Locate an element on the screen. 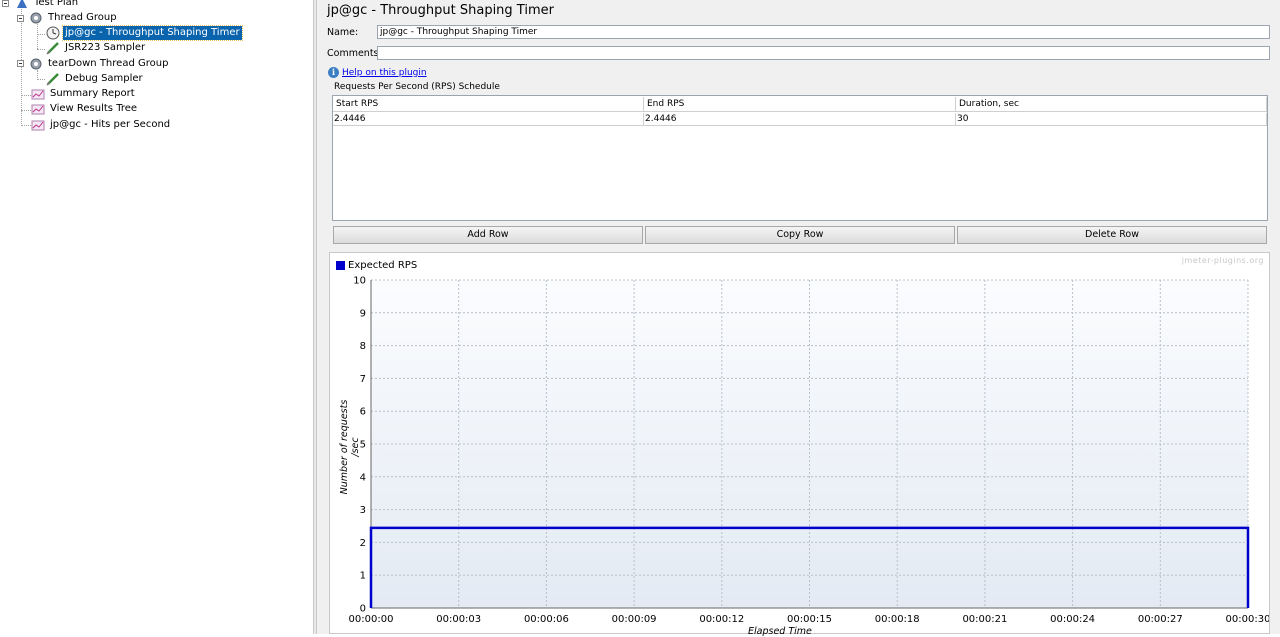 This screenshot has width=1280, height=637. schedule-title: Requests Per Second (RPS) Schedule is located at coordinates (417, 87).